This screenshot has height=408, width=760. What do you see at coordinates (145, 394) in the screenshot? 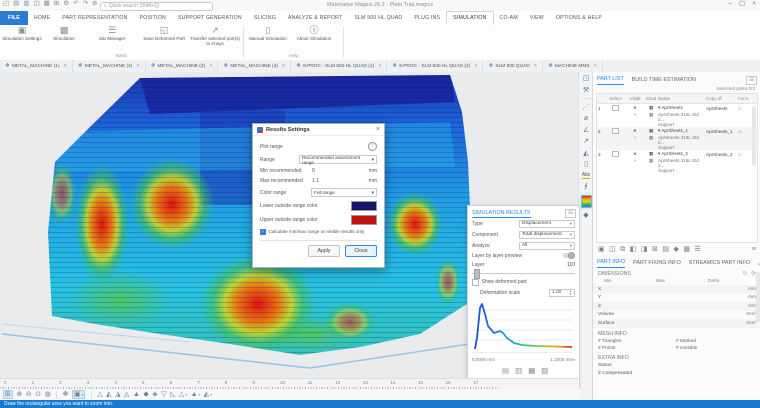
I see `mark-brush-icon: ◆` at bounding box center [145, 394].